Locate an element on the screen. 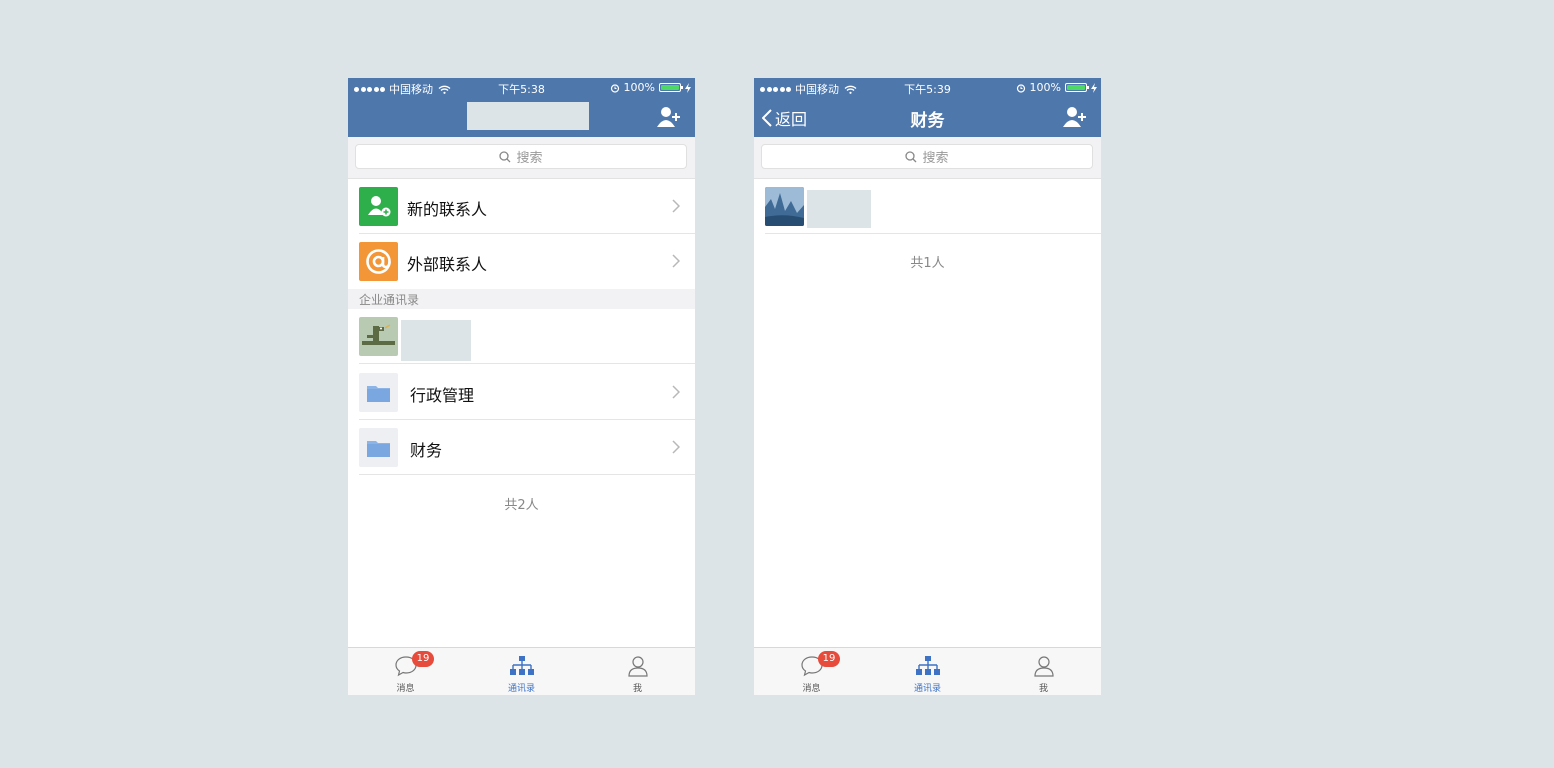  new-contacts-item: 新的联系人 is located at coordinates (521, 206).